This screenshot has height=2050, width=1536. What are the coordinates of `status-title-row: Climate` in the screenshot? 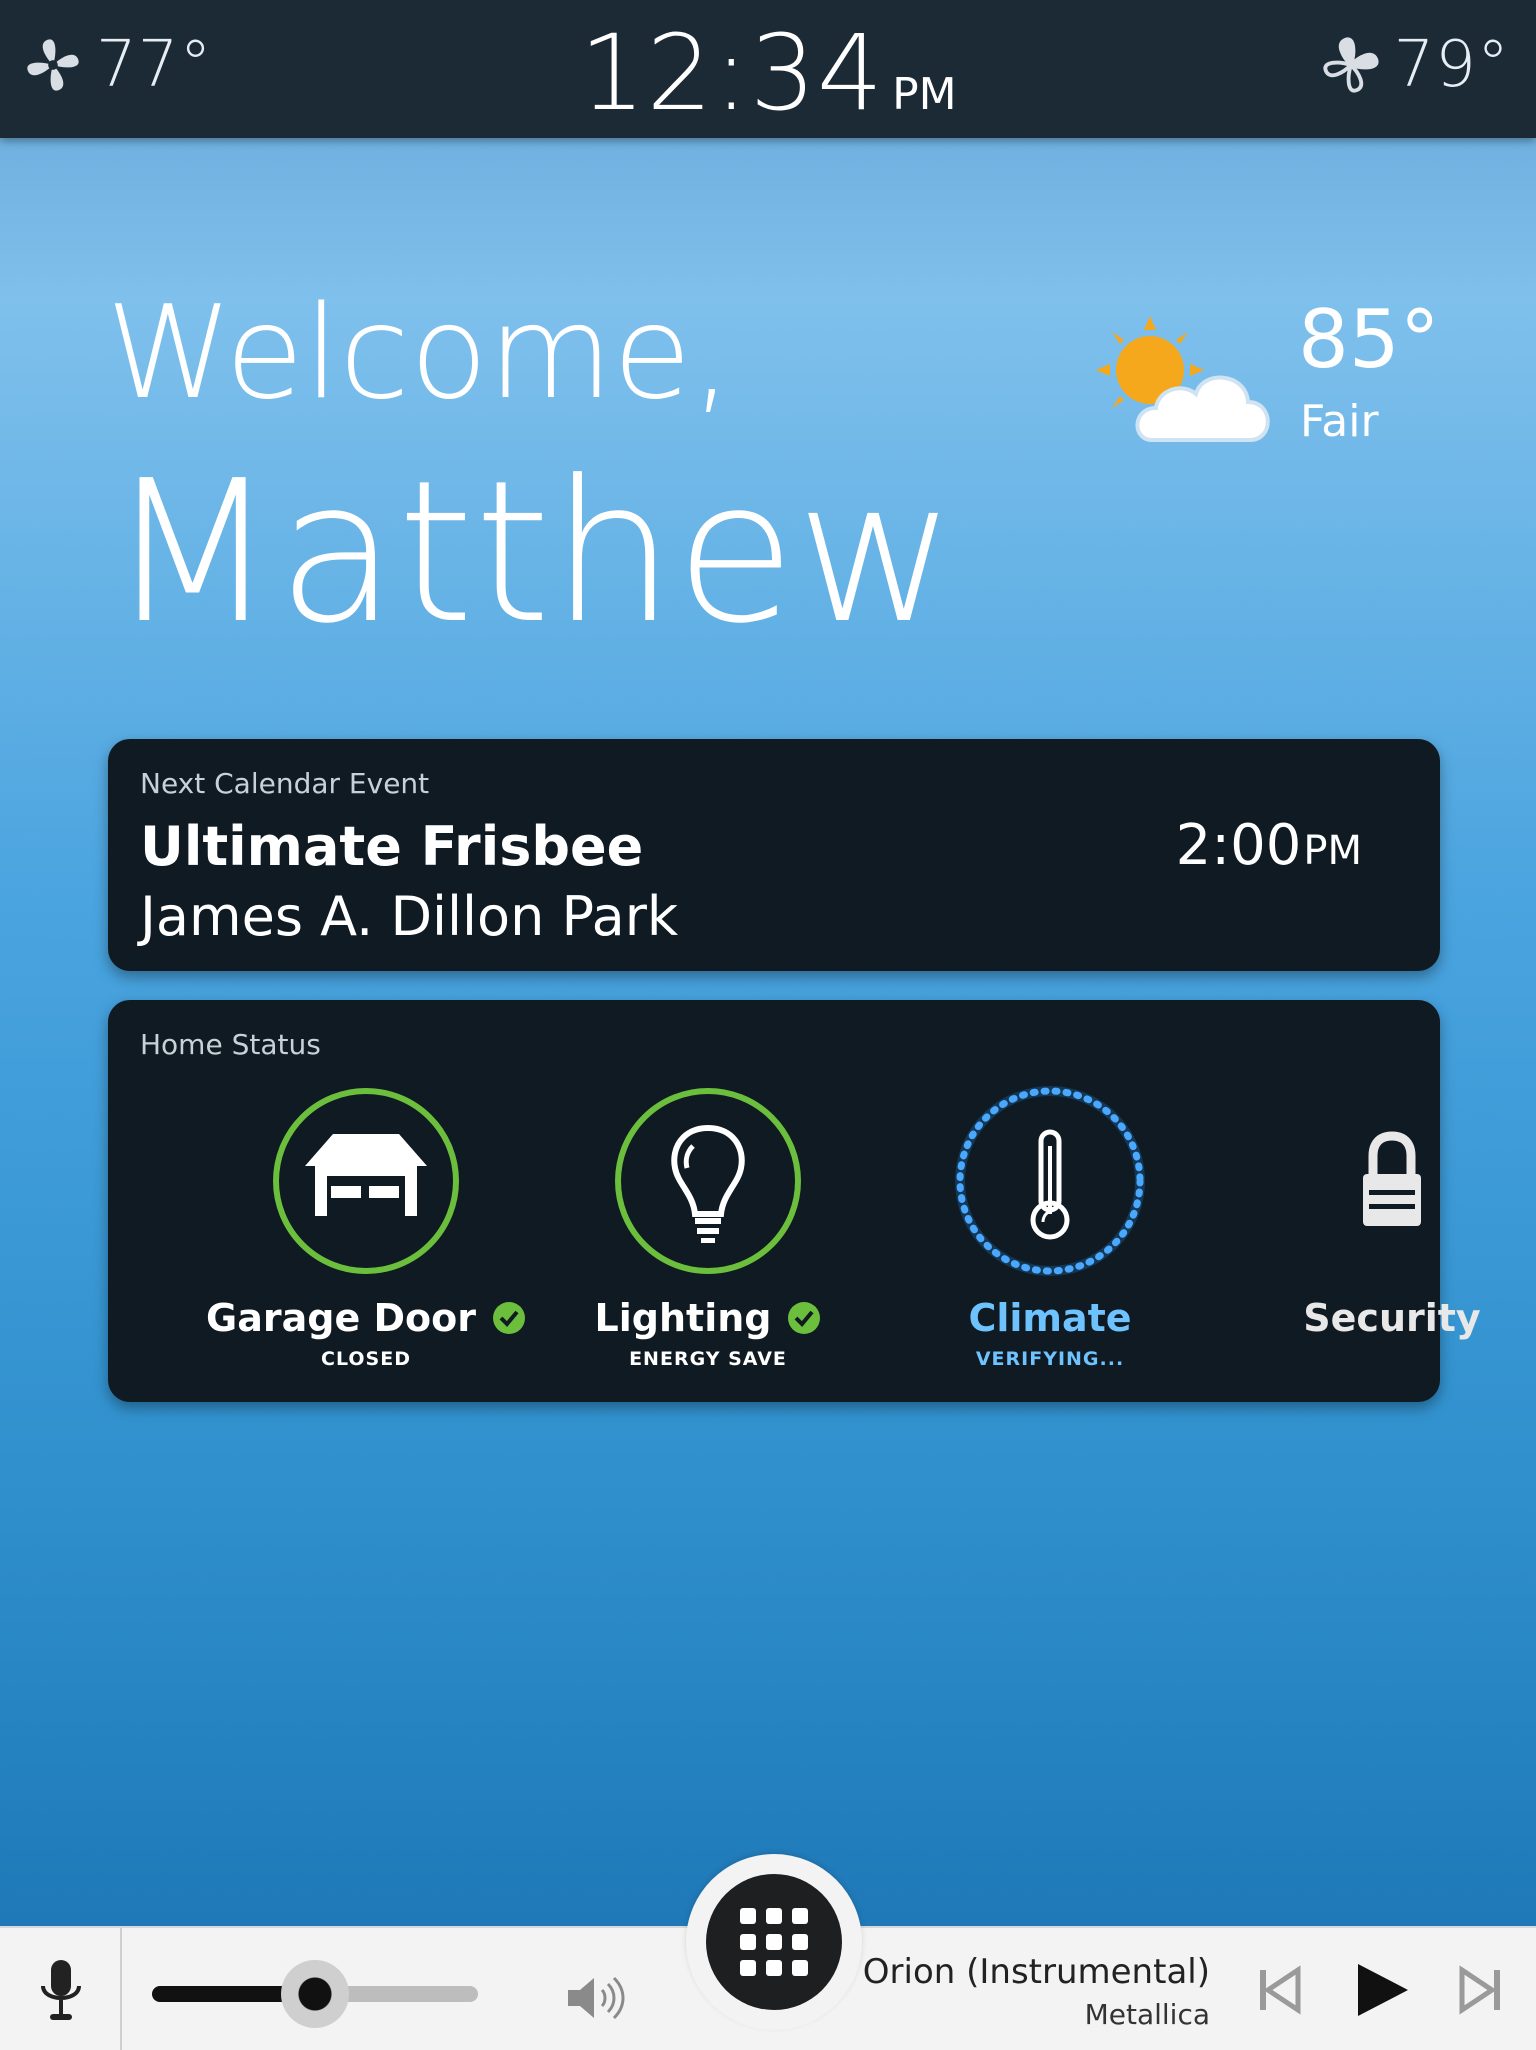 It's located at (1050, 1318).